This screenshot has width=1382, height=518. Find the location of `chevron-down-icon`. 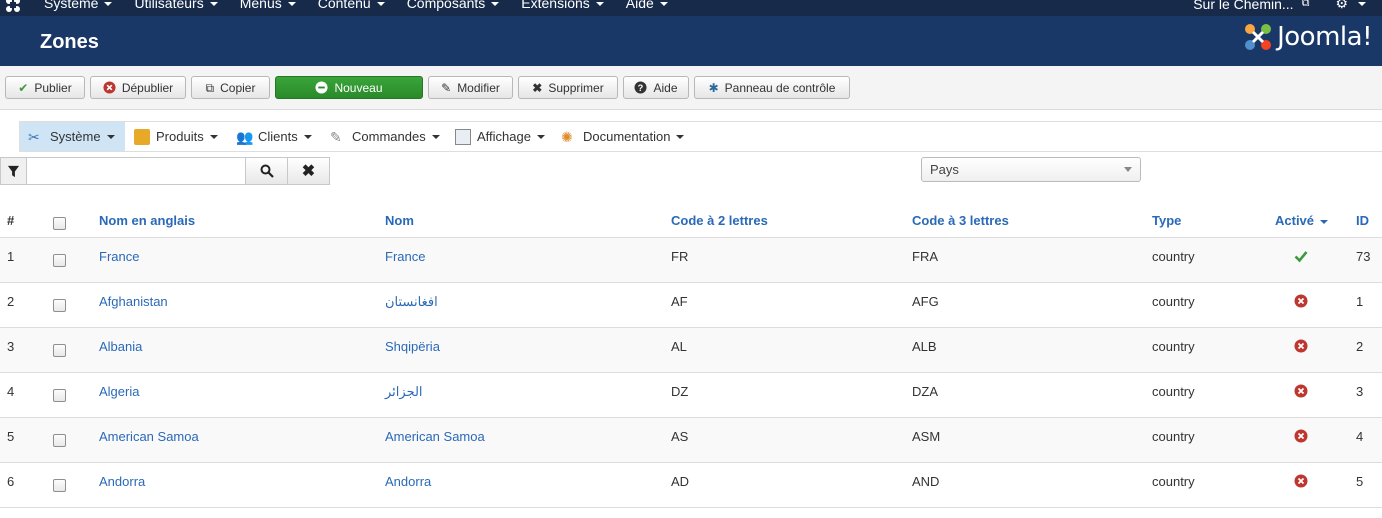

chevron-down-icon is located at coordinates (1128, 169).